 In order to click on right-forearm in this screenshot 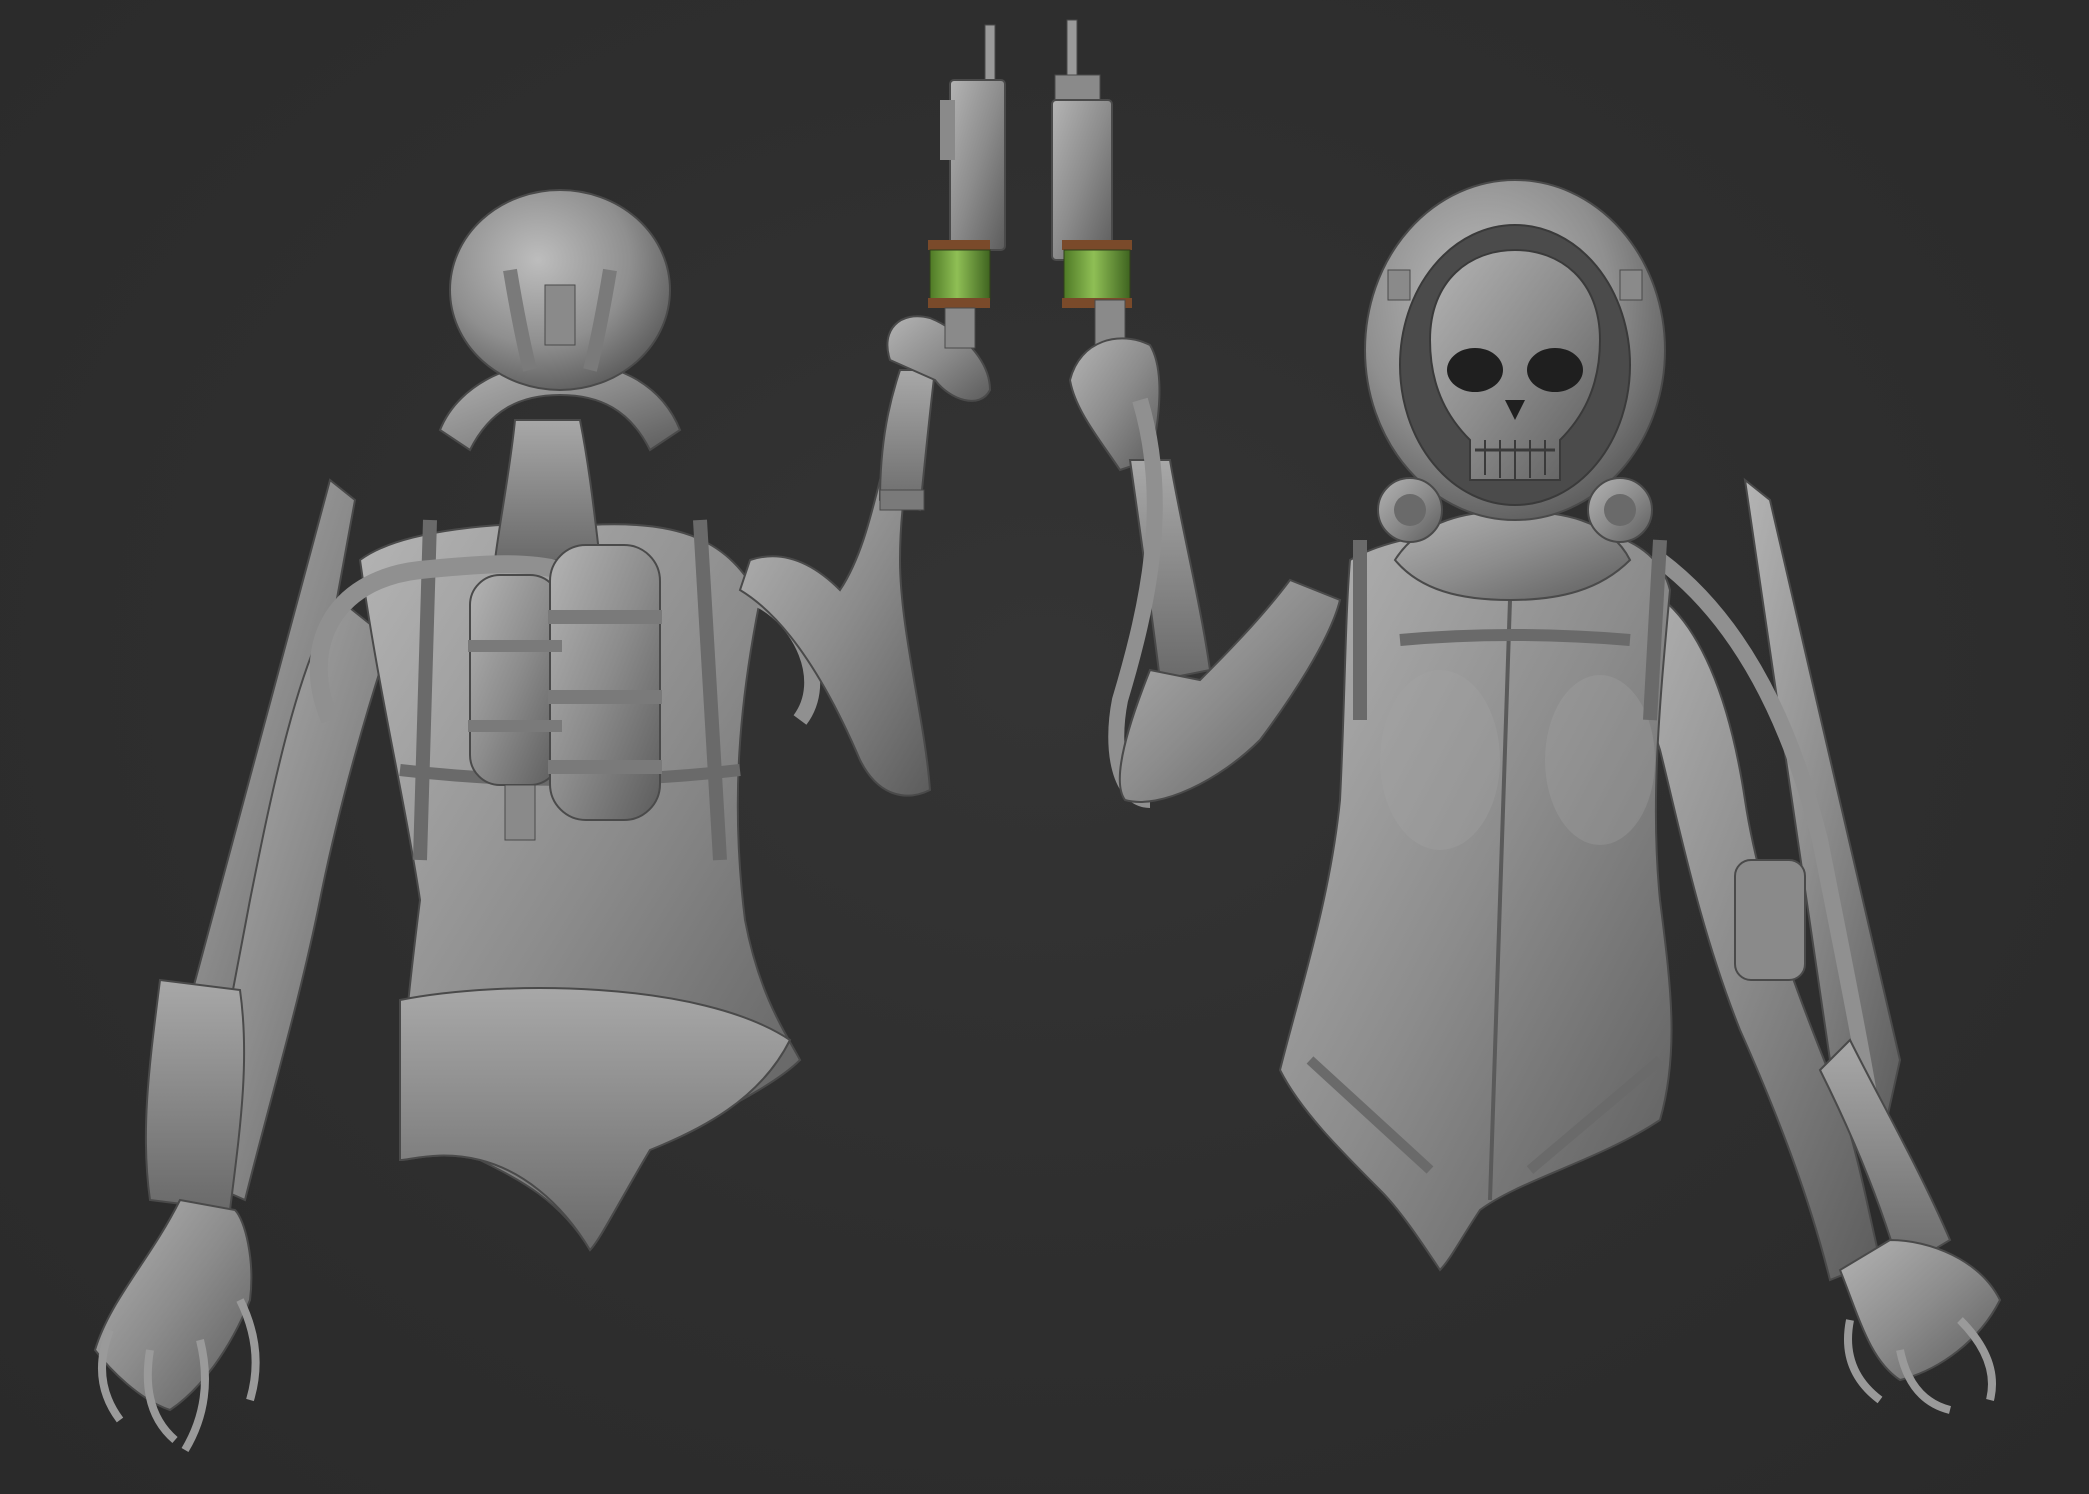, I will do `click(907, 440)`.